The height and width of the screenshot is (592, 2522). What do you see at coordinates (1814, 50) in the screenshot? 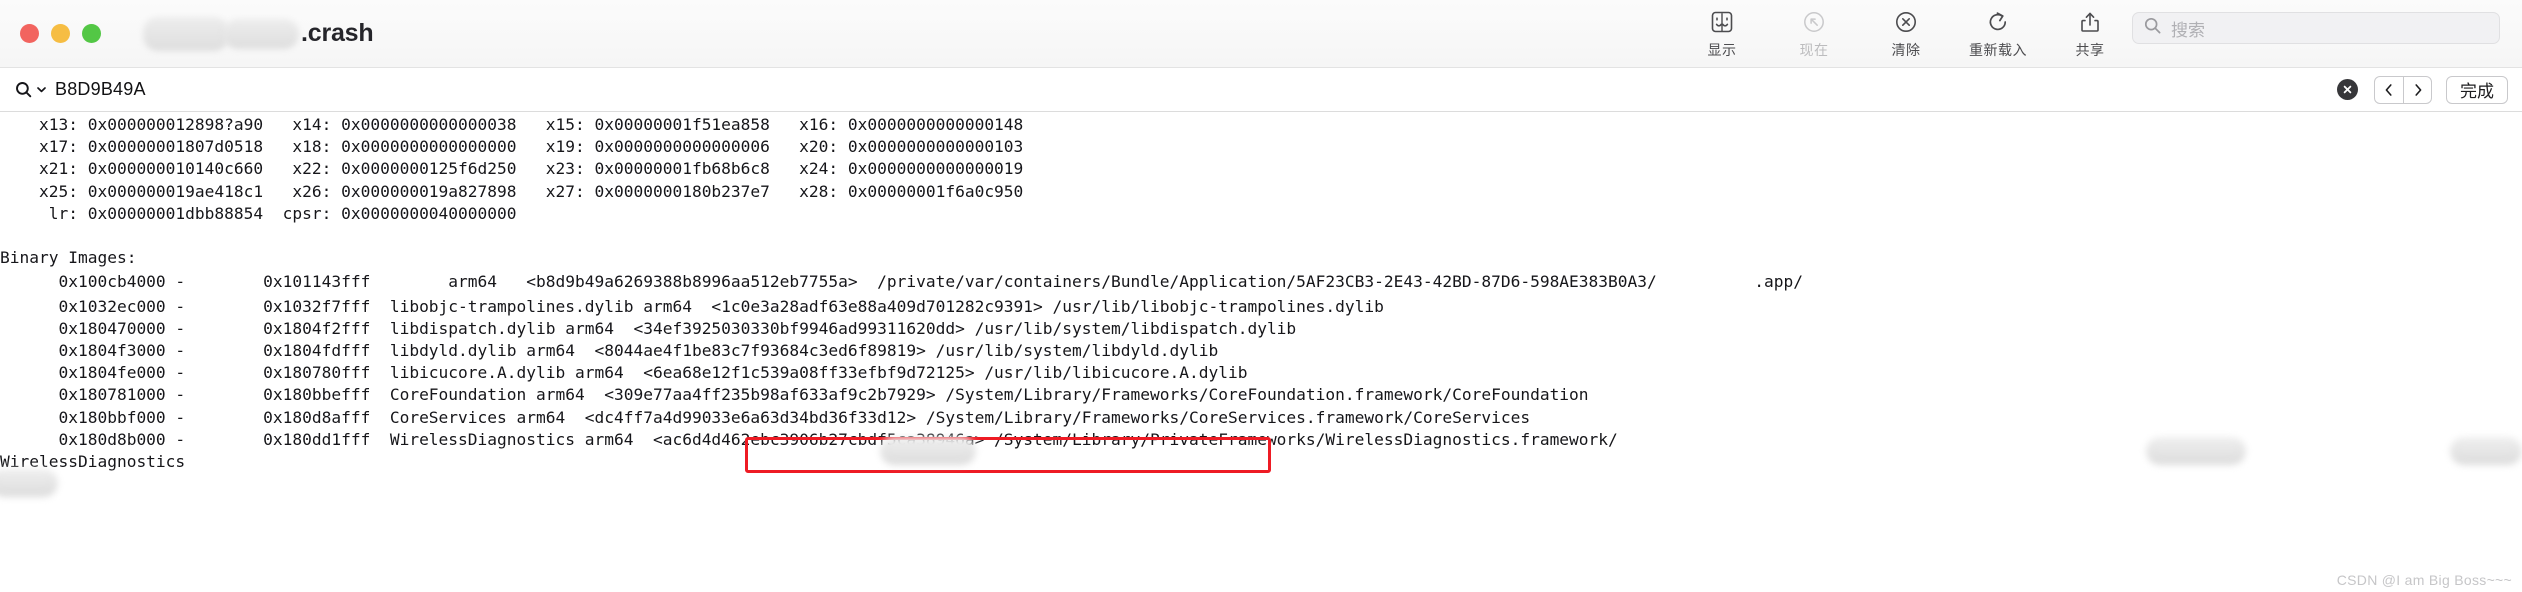
I see `toolbar-item-now-label: 现在` at bounding box center [1814, 50].